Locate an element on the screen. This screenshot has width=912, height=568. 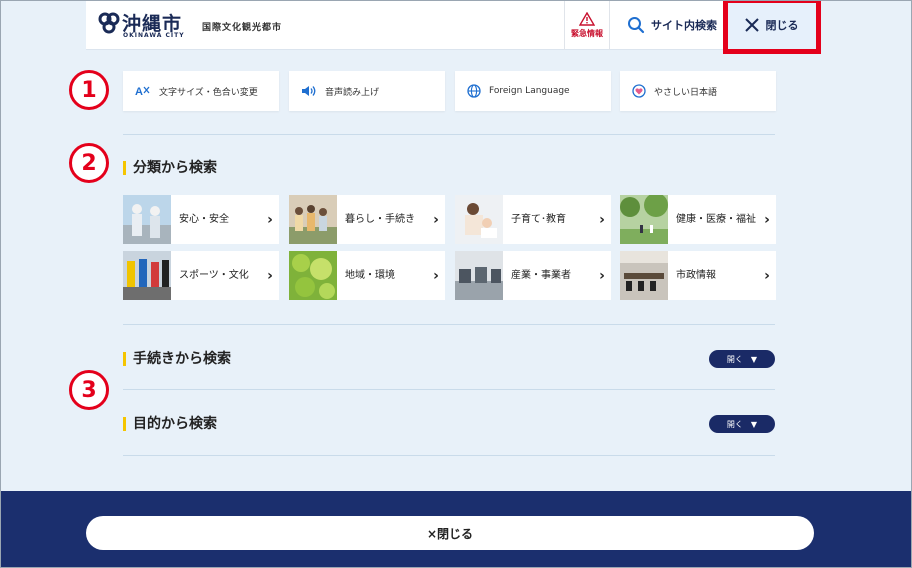
category-safety: 安心・安全 › is located at coordinates (201, 219).